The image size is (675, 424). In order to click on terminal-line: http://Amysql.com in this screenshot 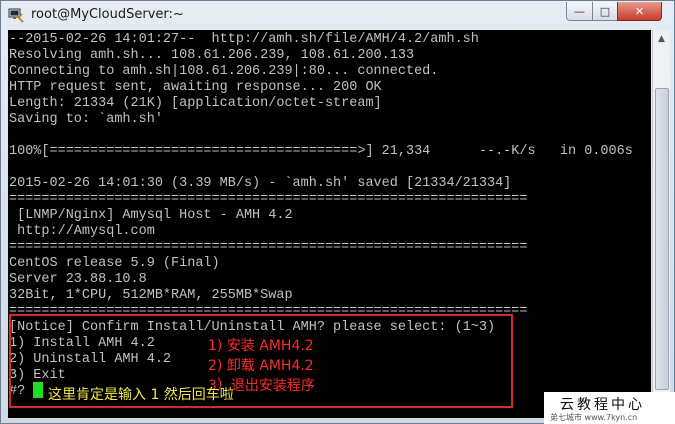, I will do `click(82, 231)`.